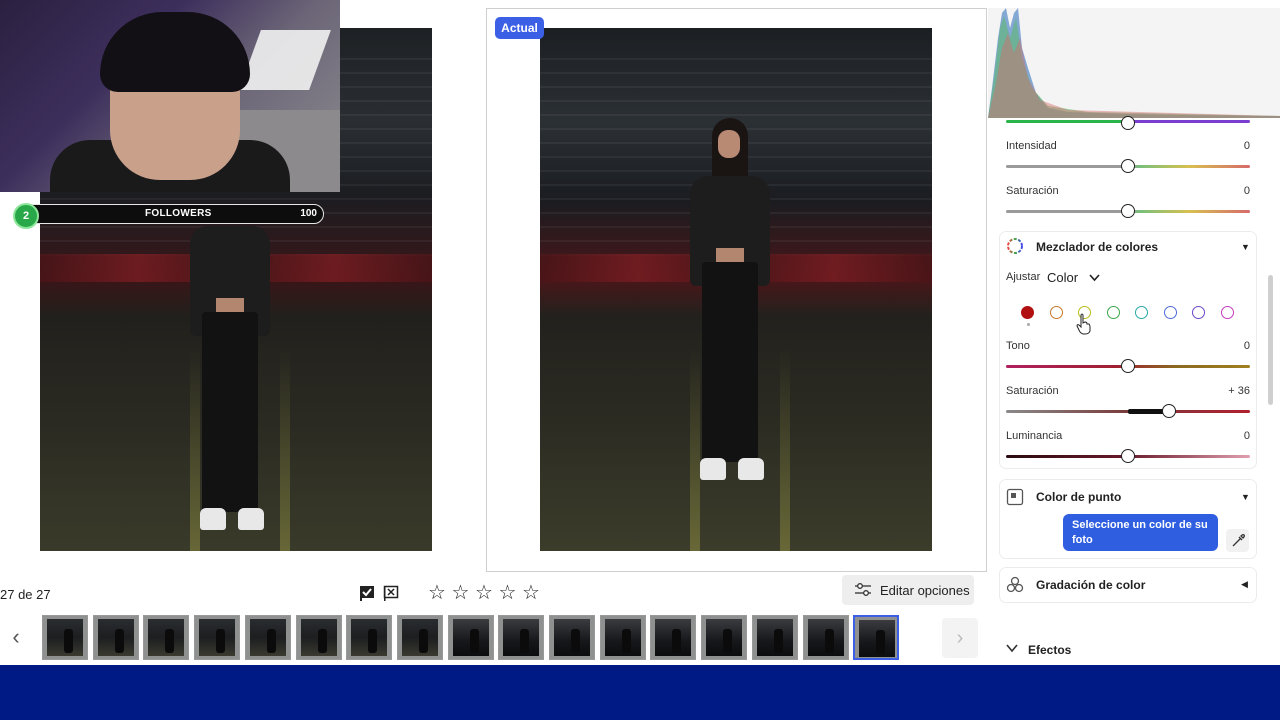 The image size is (1280, 720). I want to click on flag-reject-icon, so click(391, 593).